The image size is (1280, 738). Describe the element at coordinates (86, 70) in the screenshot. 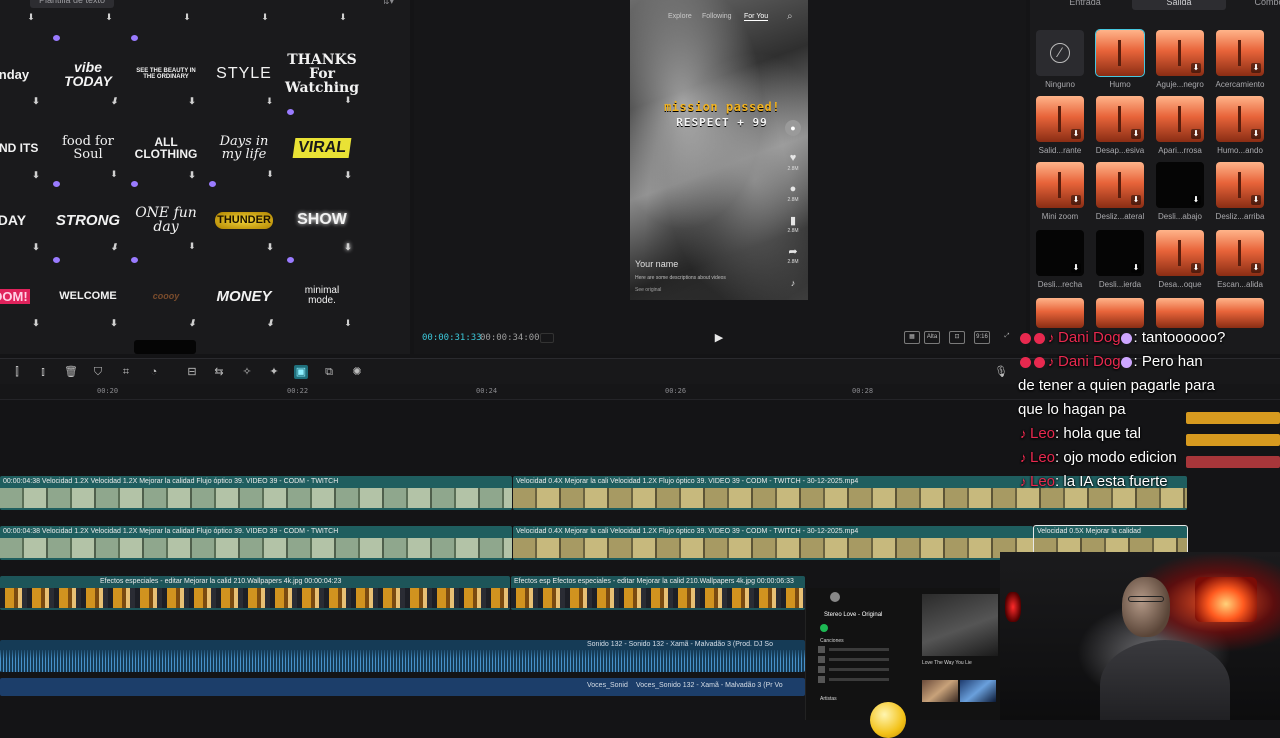

I see `template-item: vibe TODAY ⬇` at that location.